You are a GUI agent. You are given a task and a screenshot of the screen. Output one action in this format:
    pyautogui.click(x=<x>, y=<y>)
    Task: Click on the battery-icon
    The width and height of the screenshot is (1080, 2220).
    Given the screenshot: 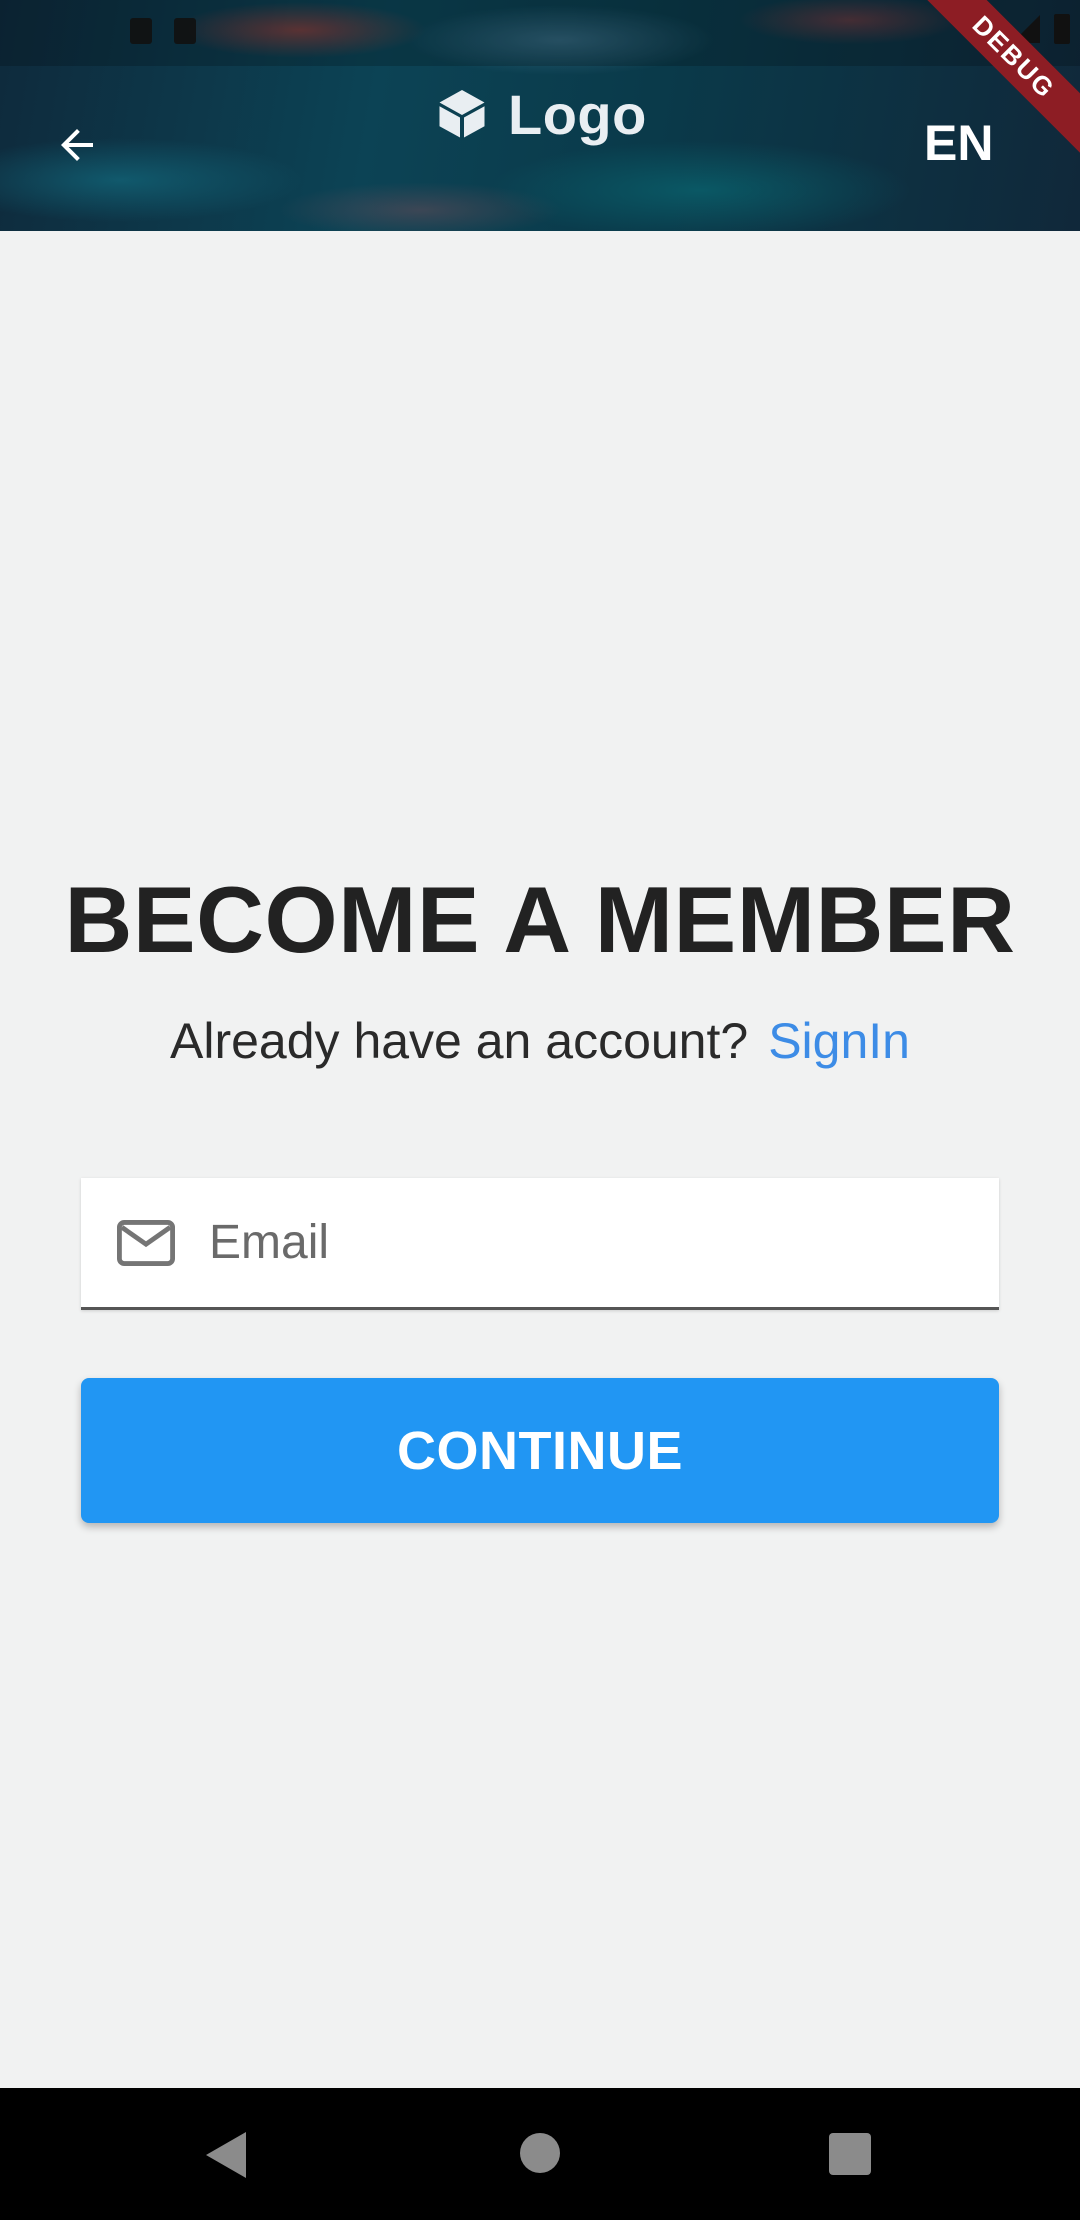 What is the action you would take?
    pyautogui.click(x=1062, y=29)
    